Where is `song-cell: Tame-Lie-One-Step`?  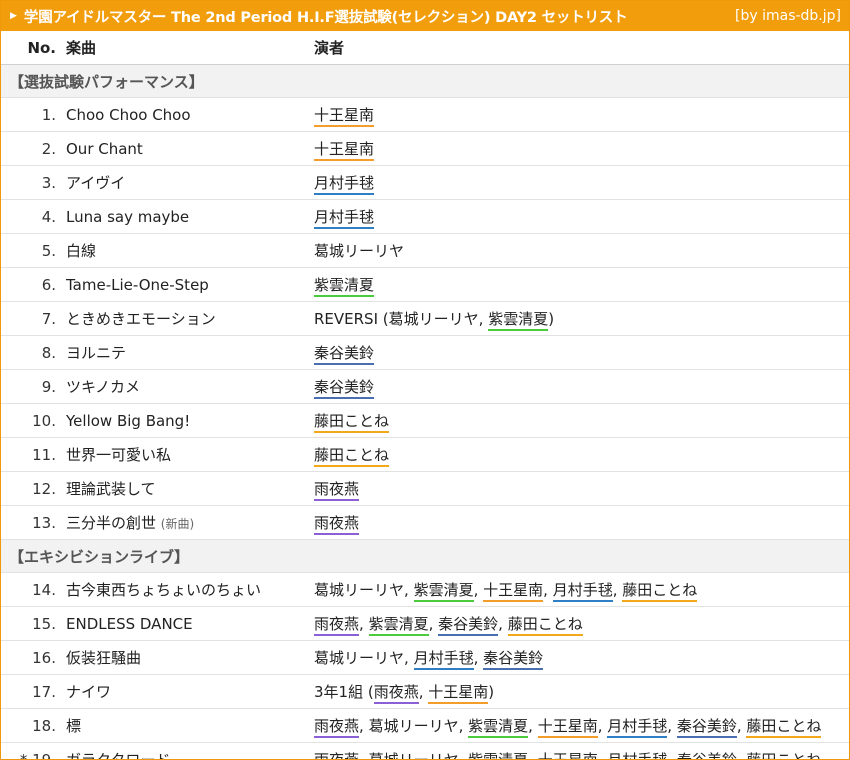
song-cell: Tame-Lie-One-Step is located at coordinates (190, 285).